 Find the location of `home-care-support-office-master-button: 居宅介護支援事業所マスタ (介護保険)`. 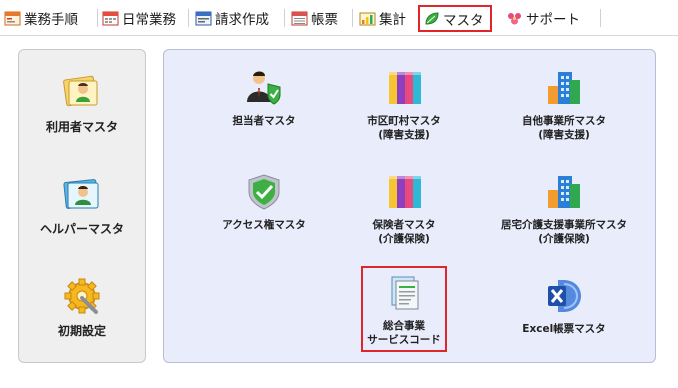

home-care-support-office-master-button: 居宅介護支援事業所マスタ (介護保険) is located at coordinates (564, 209).